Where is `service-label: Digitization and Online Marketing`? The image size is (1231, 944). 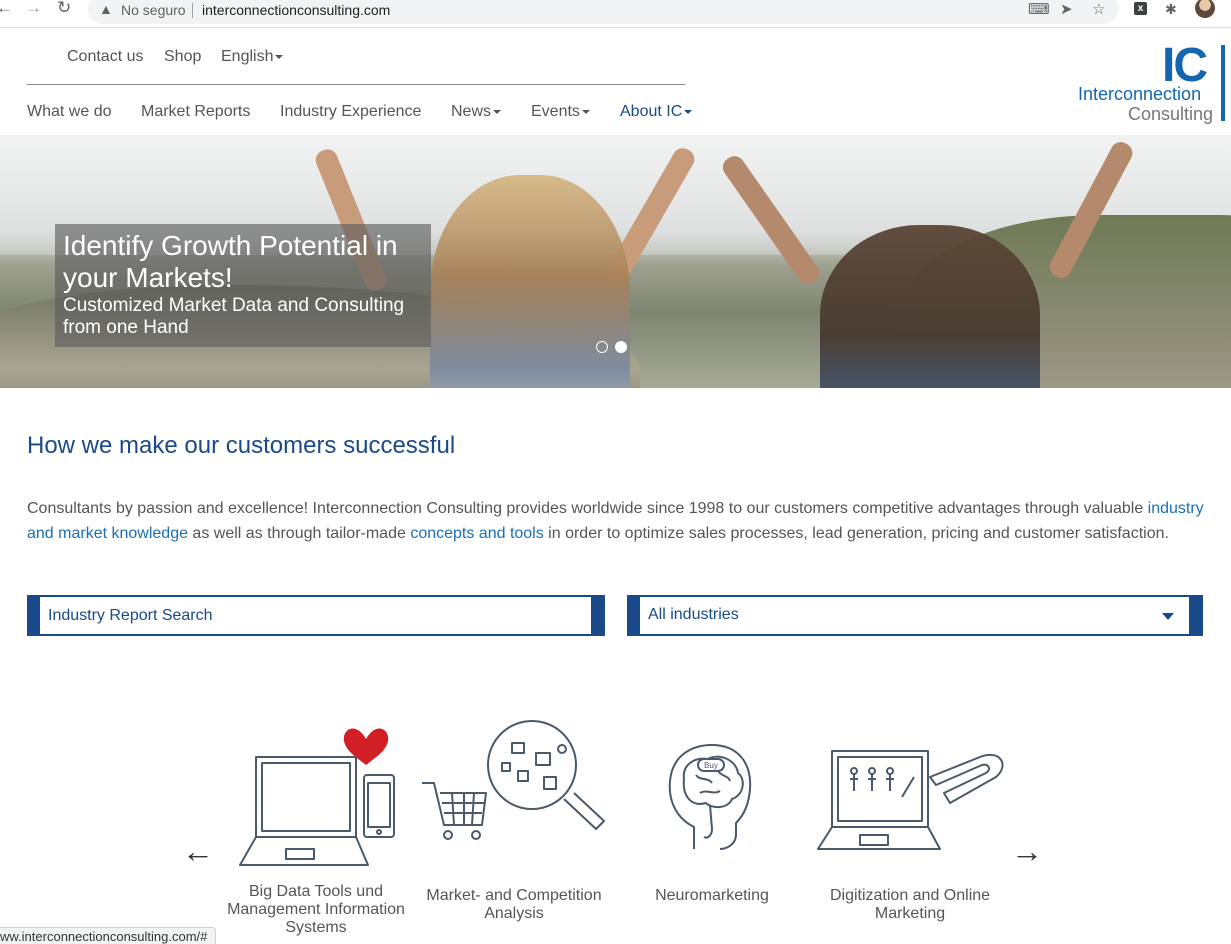
service-label: Digitization and Online Marketing is located at coordinates (910, 904).